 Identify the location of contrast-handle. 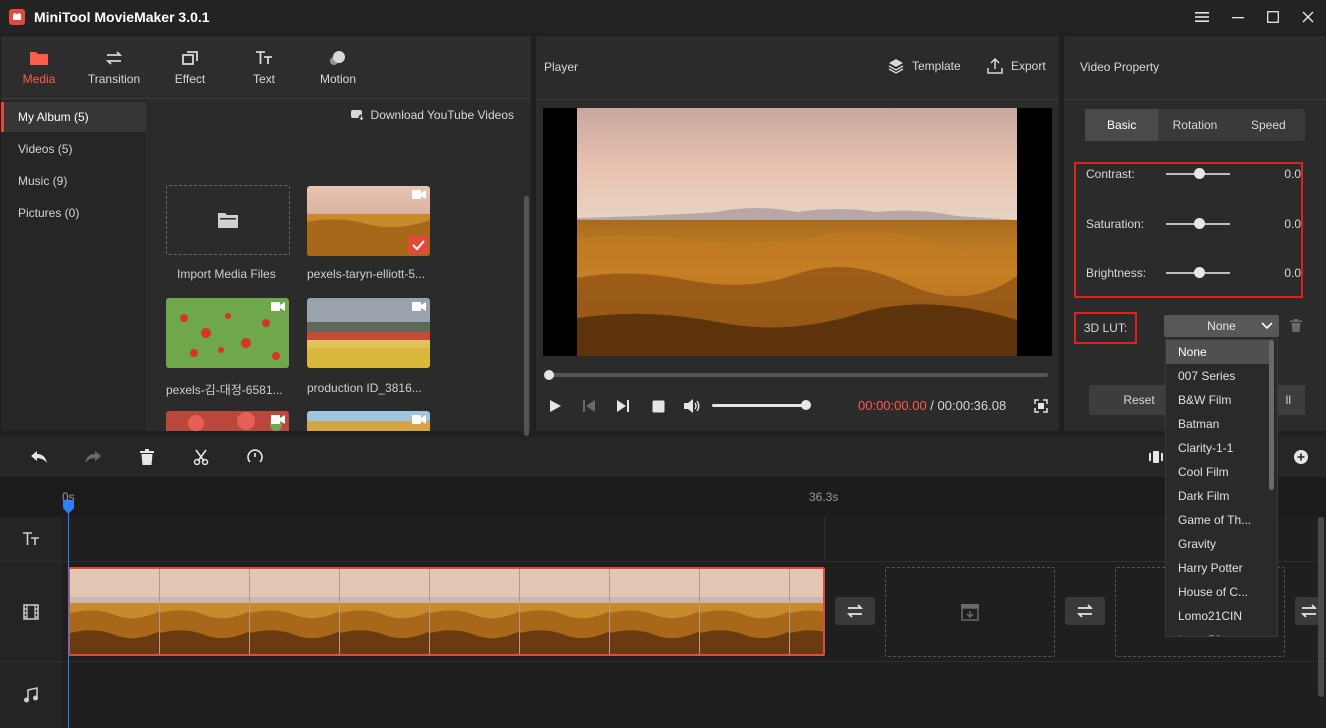
(1199, 173).